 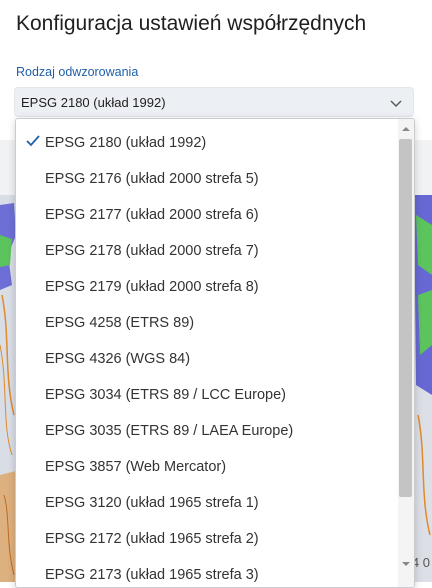 I want to click on dropdown-option: EPSG 2178 (układ 2000 strefa 7), so click(x=208, y=251).